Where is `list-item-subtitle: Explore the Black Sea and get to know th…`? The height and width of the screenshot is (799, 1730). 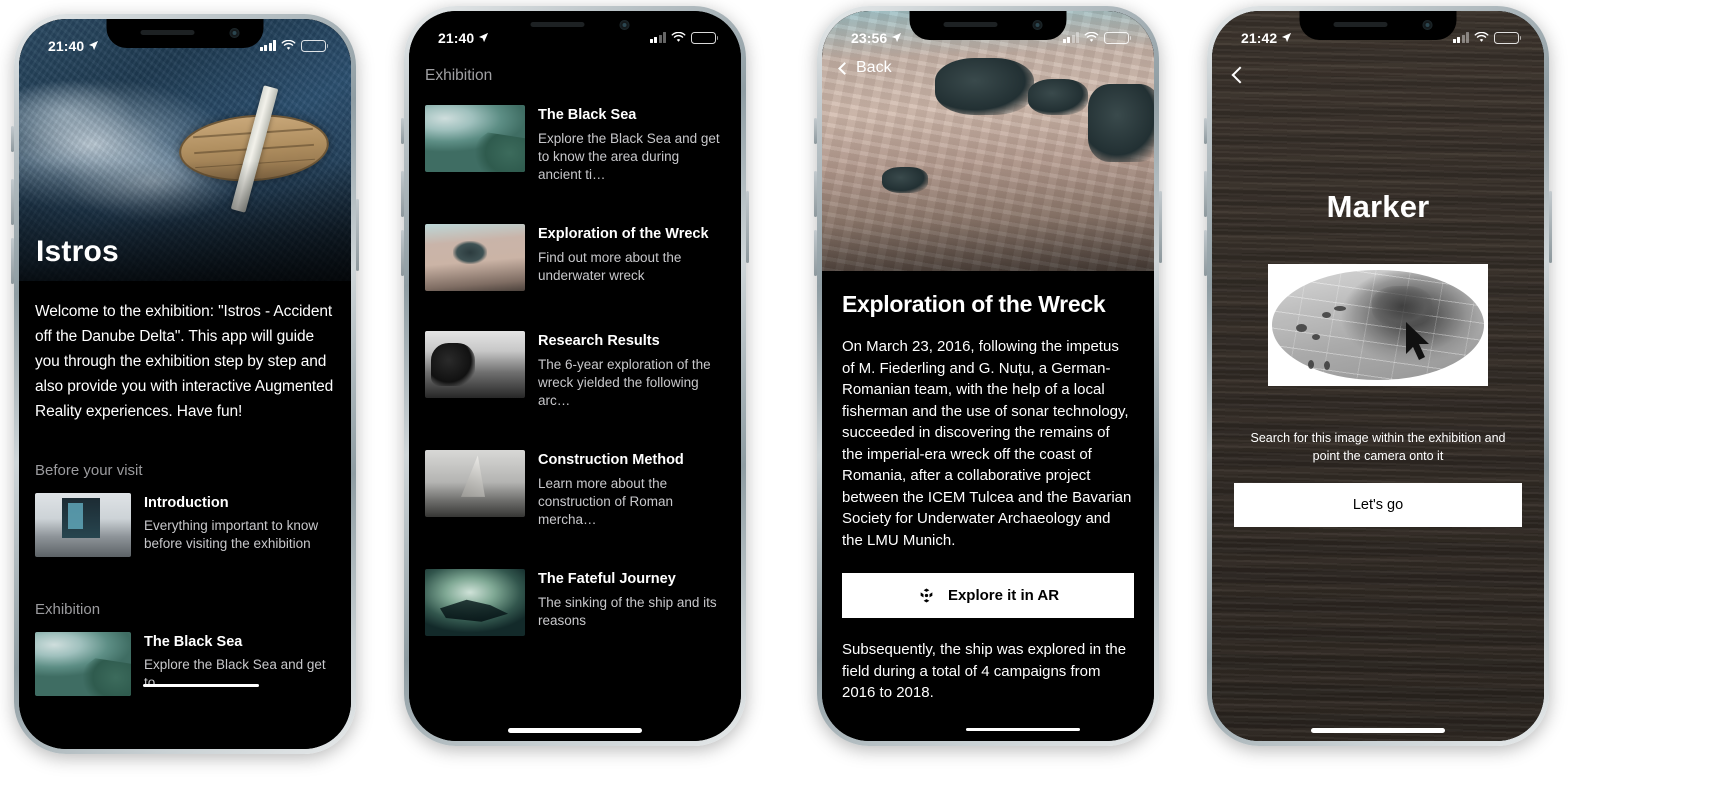
list-item-subtitle: Explore the Black Sea and get to know th… is located at coordinates (629, 156).